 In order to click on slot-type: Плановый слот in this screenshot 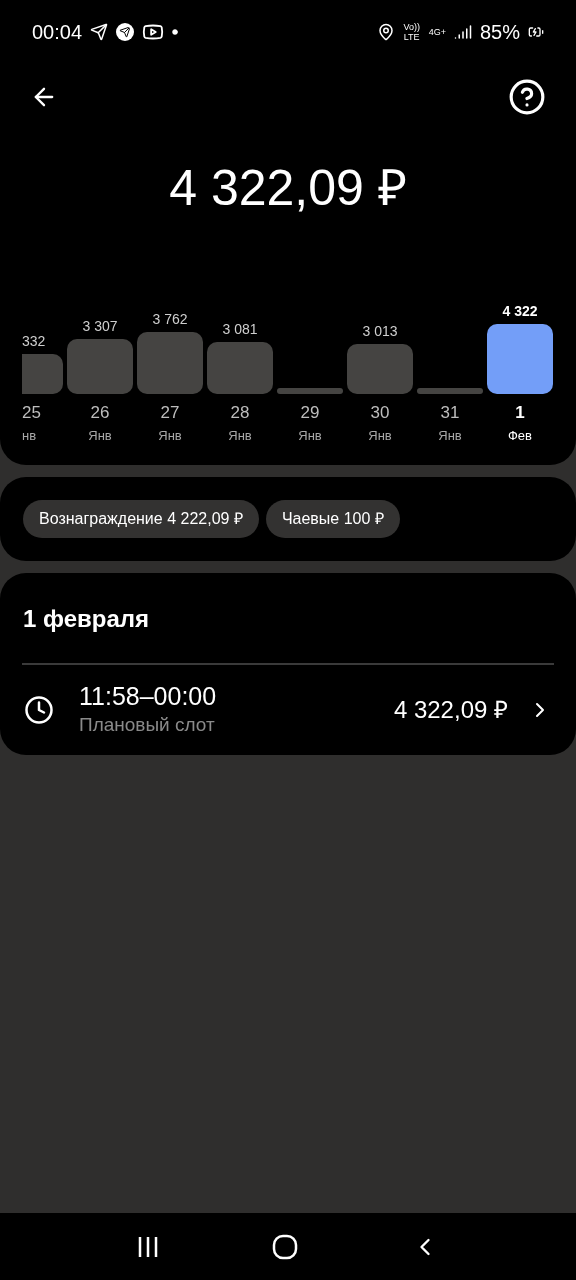, I will do `click(147, 724)`.